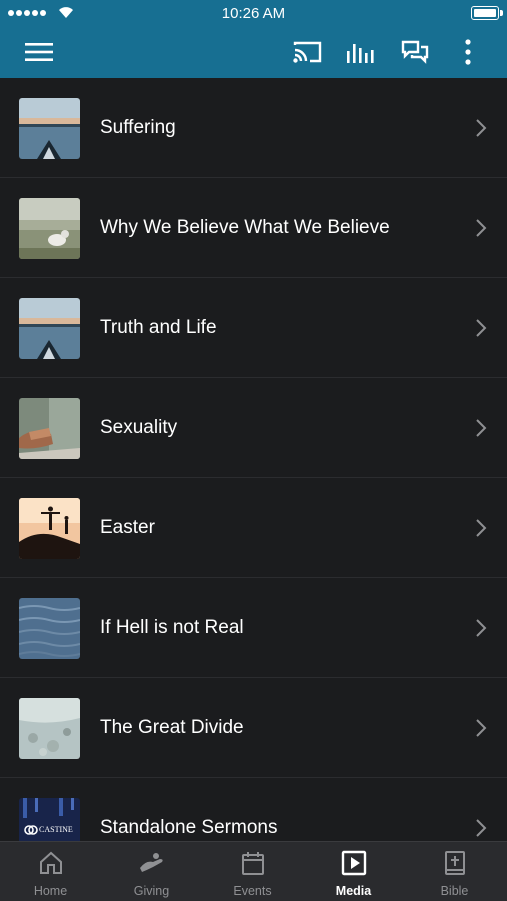  Describe the element at coordinates (172, 627) in the screenshot. I see `series-title: If Hell is not Real` at that location.